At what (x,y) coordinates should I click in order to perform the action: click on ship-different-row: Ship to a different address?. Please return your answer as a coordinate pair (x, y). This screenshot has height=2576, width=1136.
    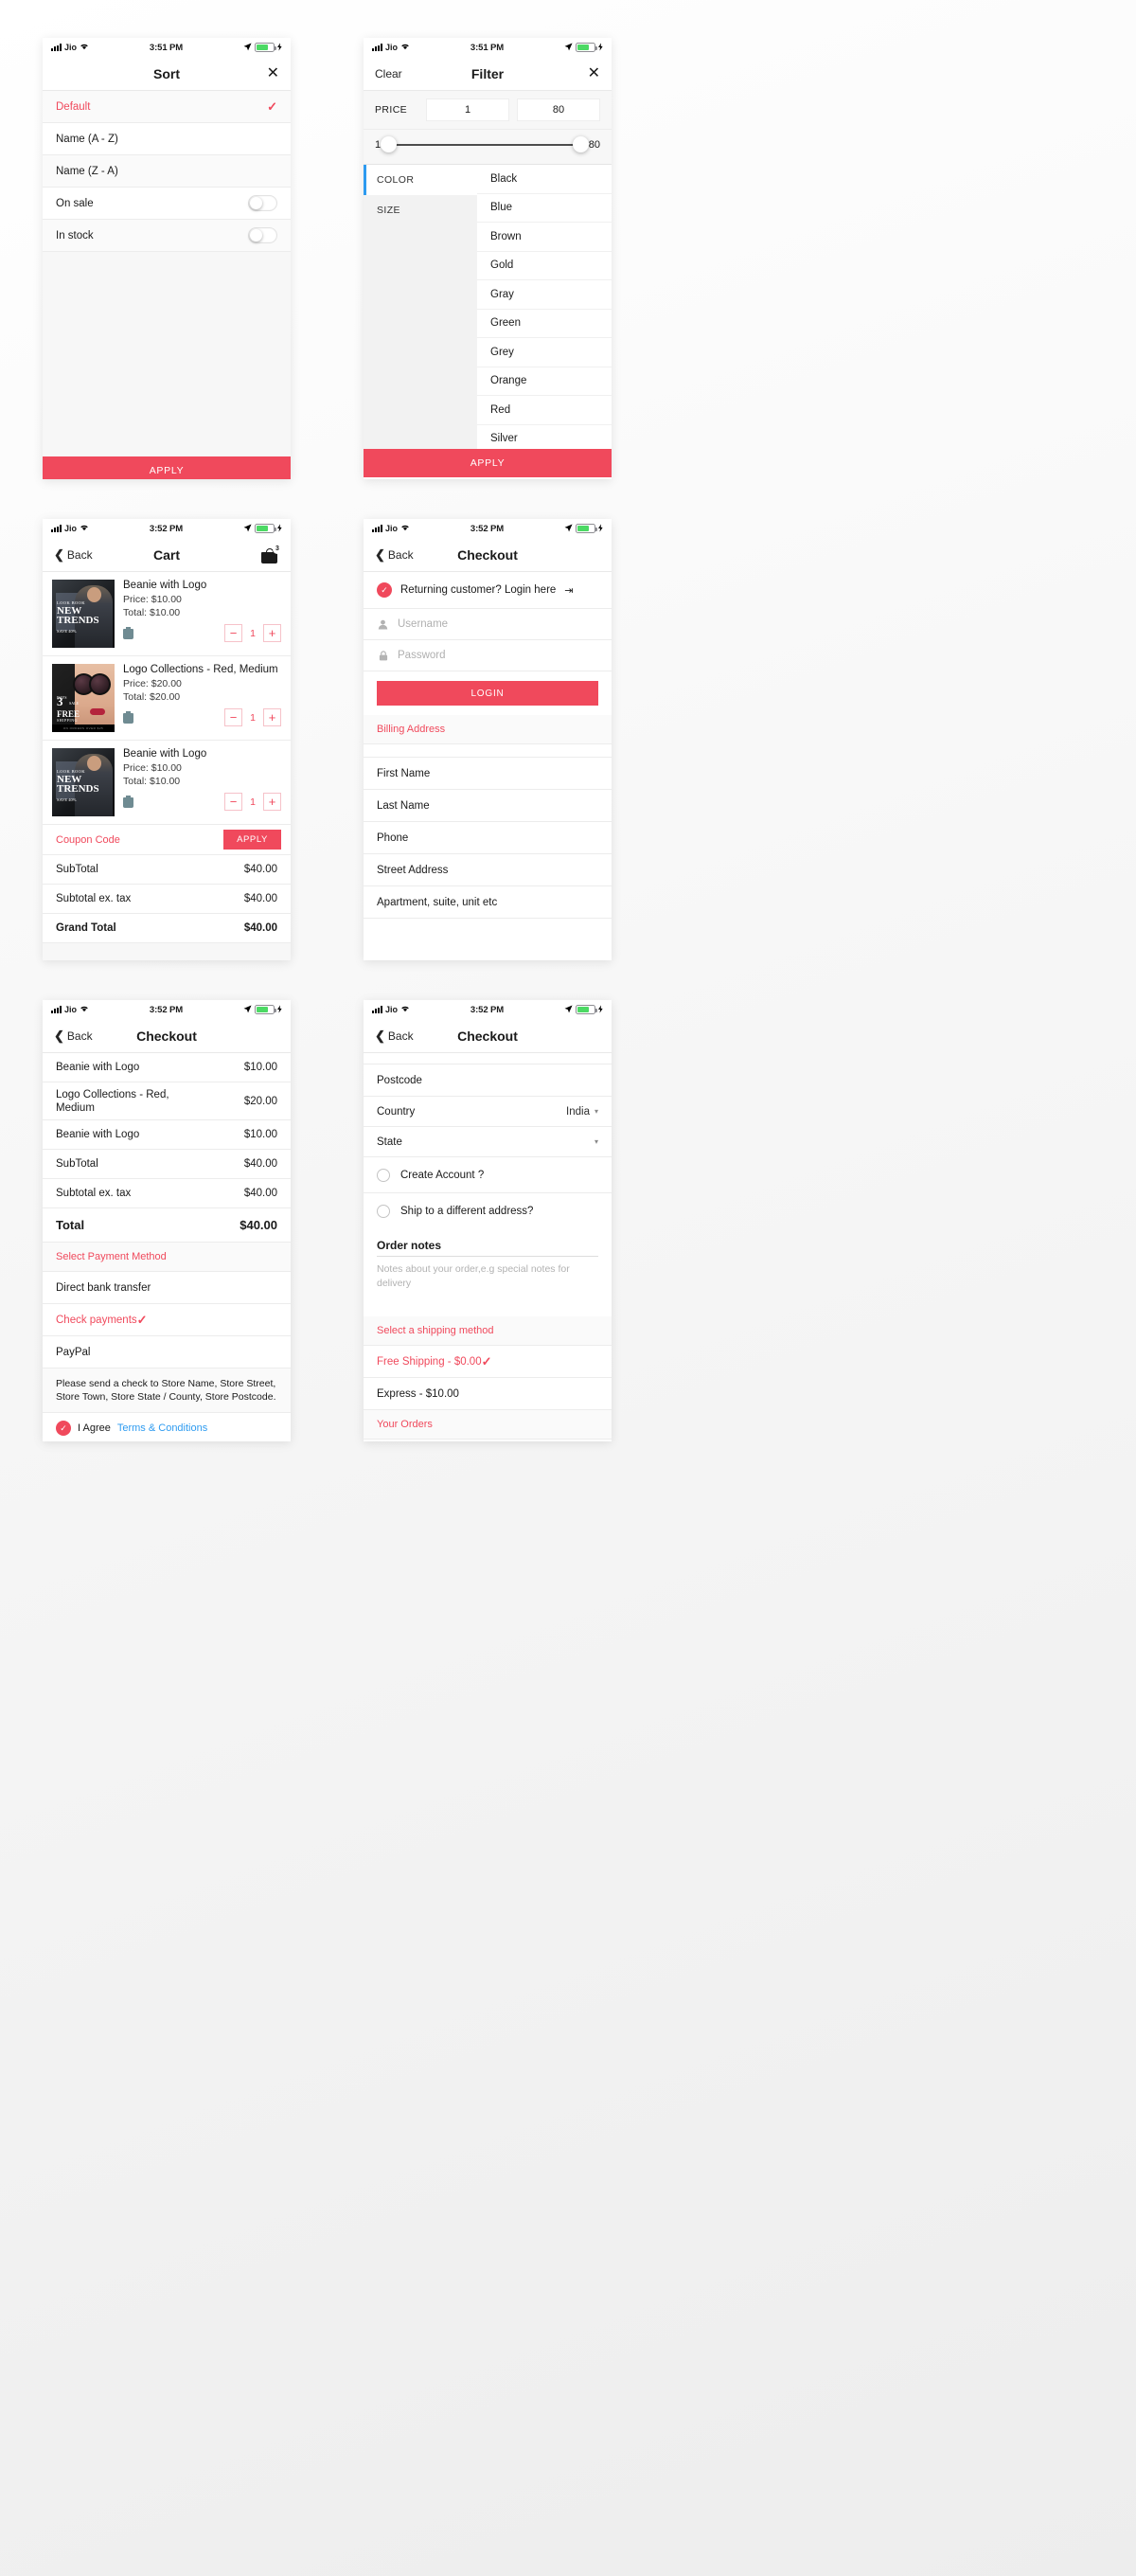
    Looking at the image, I should click on (488, 1211).